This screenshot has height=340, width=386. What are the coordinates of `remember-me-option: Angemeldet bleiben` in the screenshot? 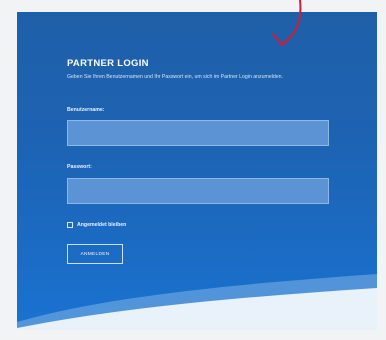 It's located at (96, 225).